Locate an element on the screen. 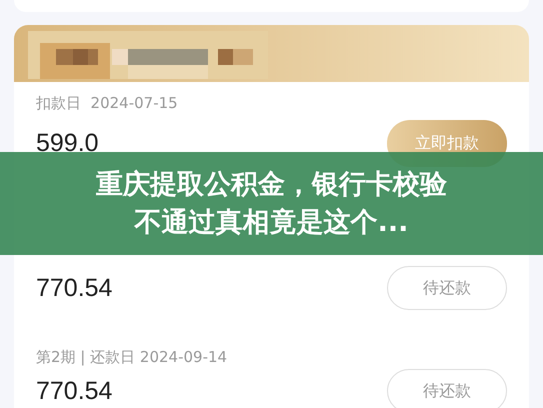  deduction-date-label: 扣款日 2024-07-15 is located at coordinates (107, 103).